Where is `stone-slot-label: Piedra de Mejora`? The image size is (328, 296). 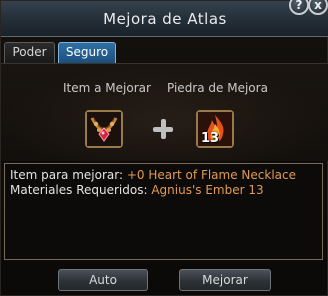 stone-slot-label: Piedra de Mejora is located at coordinates (217, 88).